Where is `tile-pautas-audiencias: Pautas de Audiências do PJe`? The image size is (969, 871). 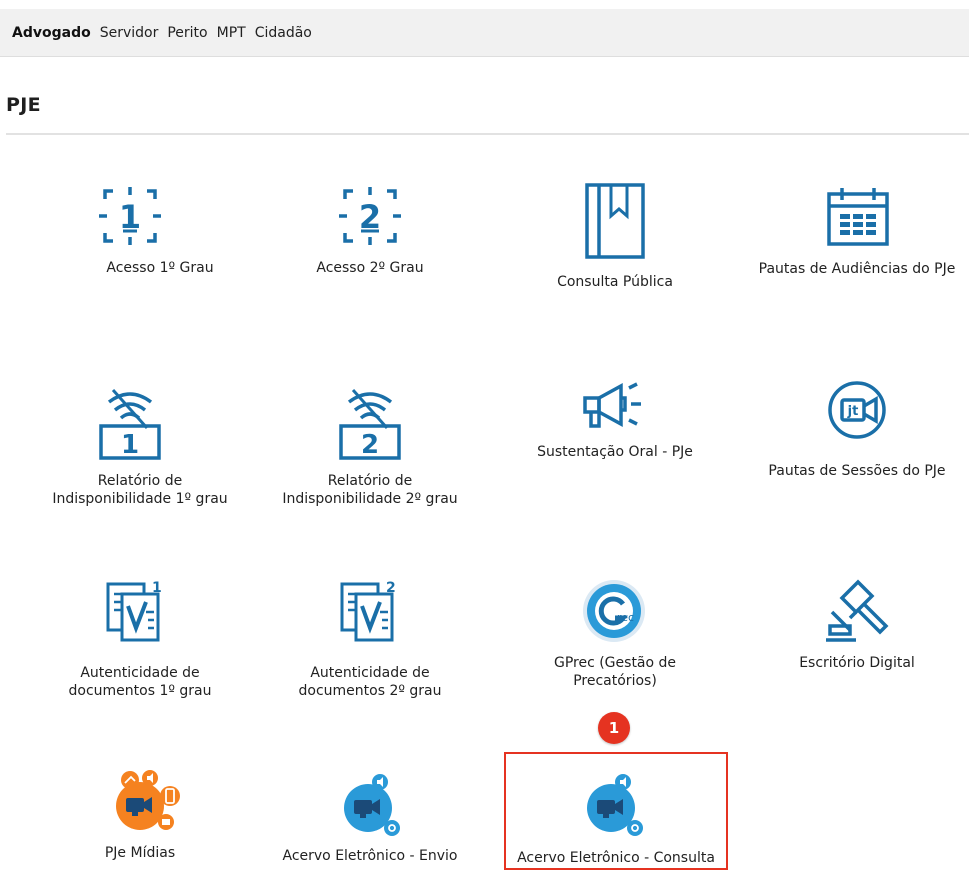 tile-pautas-audiencias: Pautas de Audiências do PJe is located at coordinates (855, 230).